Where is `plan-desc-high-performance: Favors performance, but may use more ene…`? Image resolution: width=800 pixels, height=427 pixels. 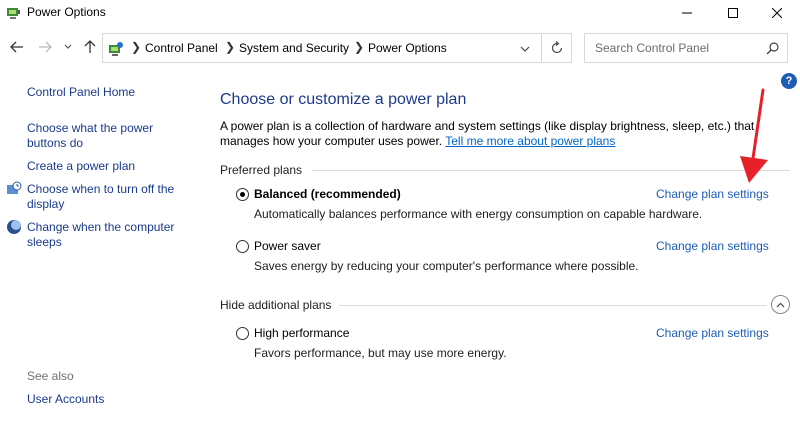
plan-desc-high-performance: Favors performance, but may use more ene… is located at coordinates (380, 353).